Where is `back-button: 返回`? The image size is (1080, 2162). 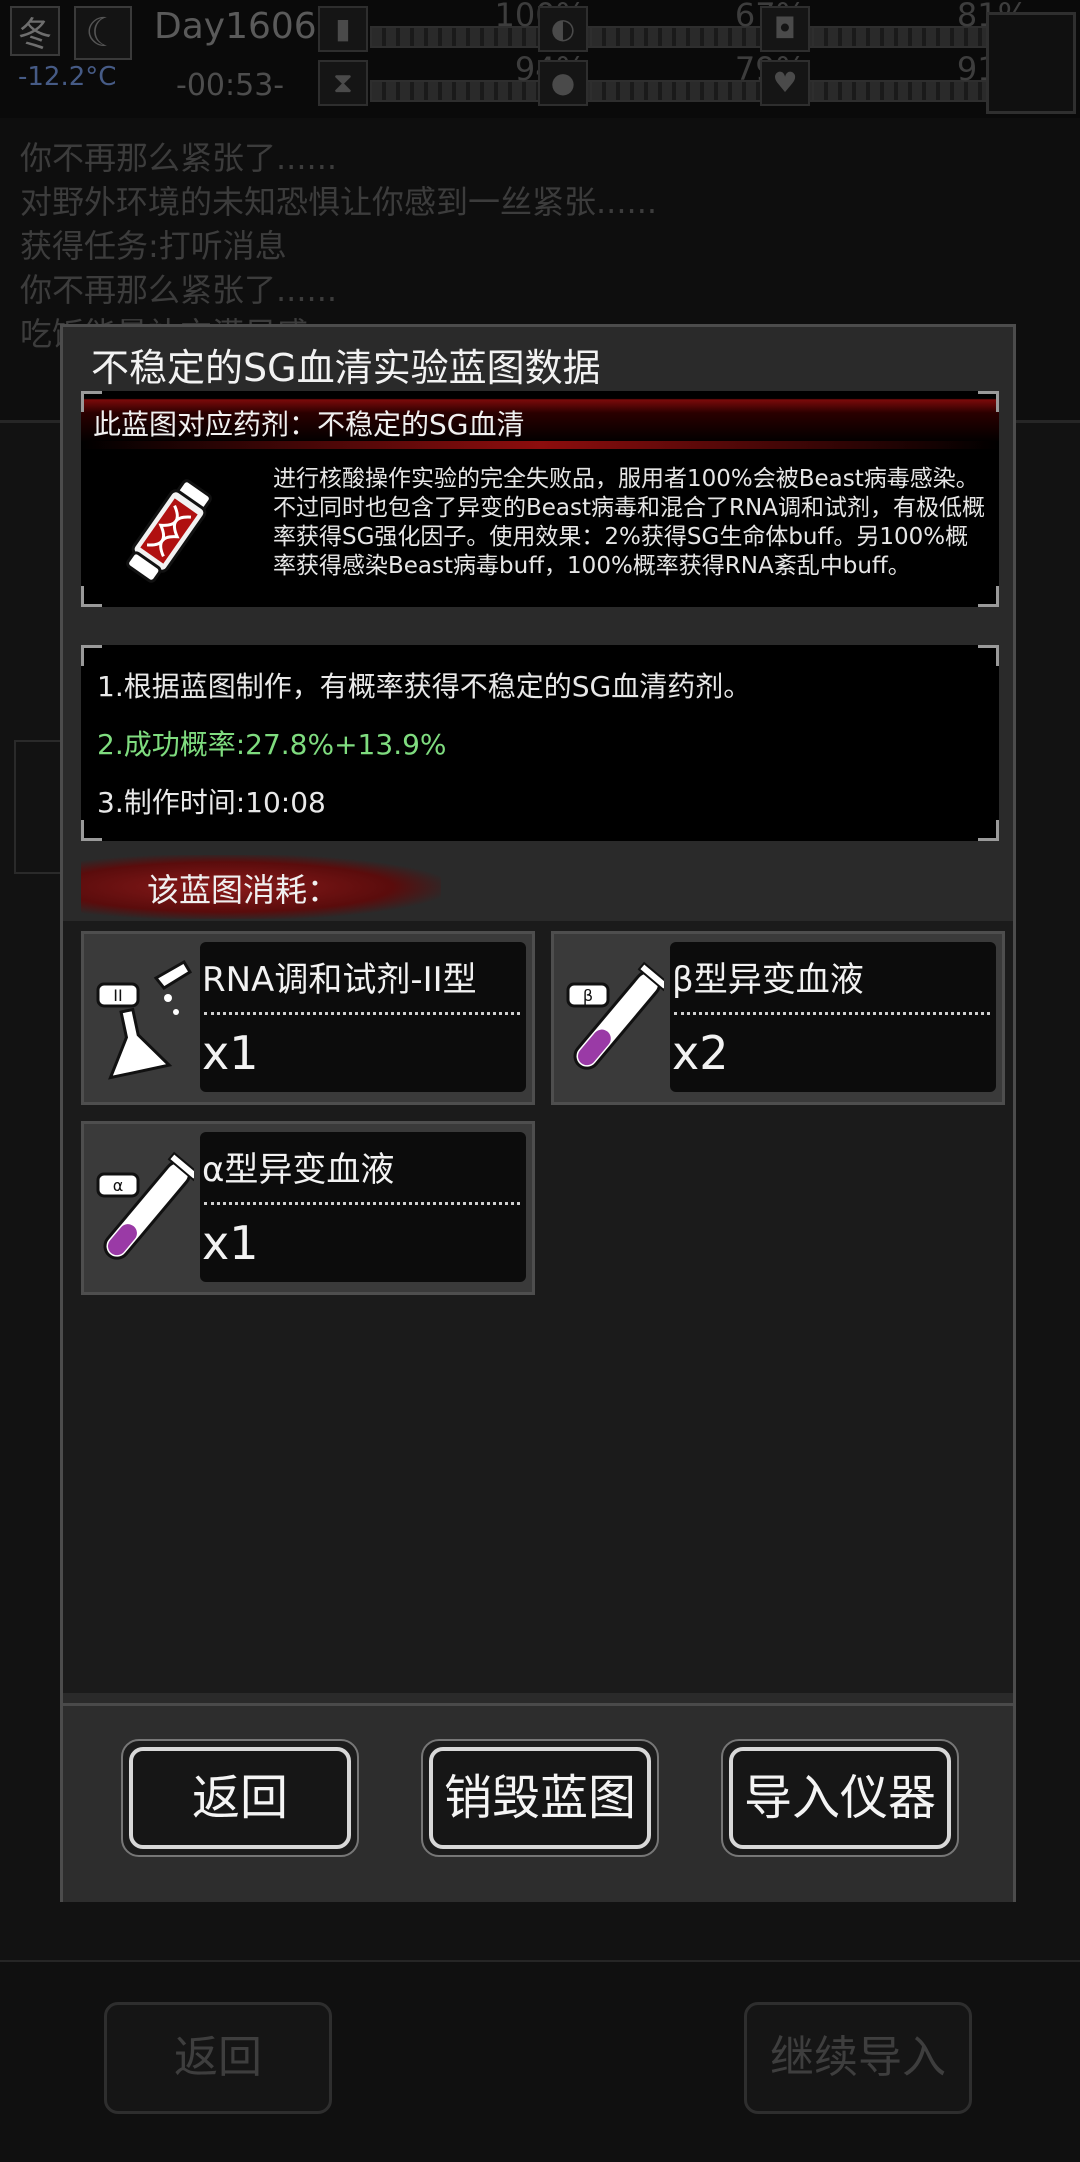
back-button: 返回 is located at coordinates (240, 1798).